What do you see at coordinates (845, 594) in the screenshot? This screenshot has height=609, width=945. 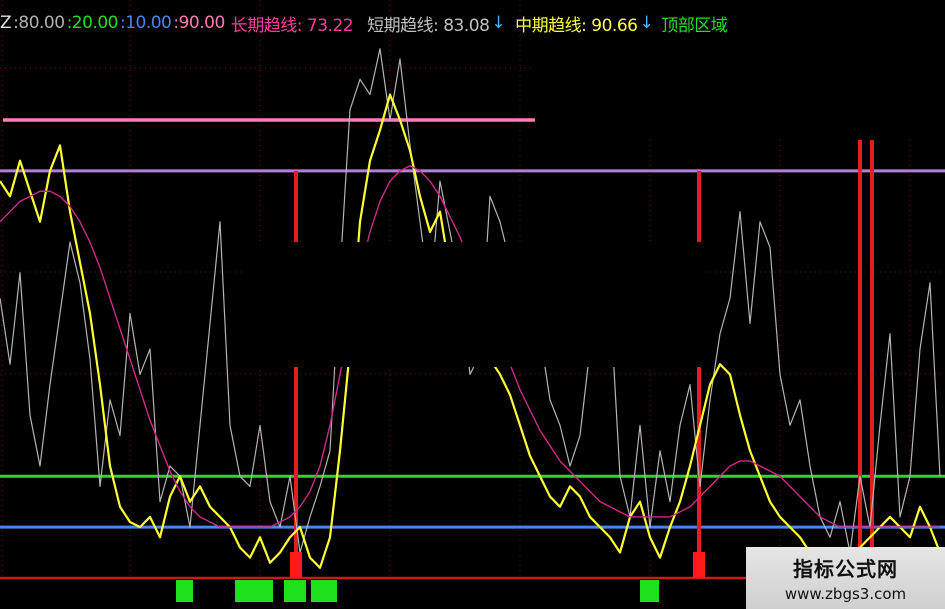 I see `watermark-url: www.zbgs3.com` at bounding box center [845, 594].